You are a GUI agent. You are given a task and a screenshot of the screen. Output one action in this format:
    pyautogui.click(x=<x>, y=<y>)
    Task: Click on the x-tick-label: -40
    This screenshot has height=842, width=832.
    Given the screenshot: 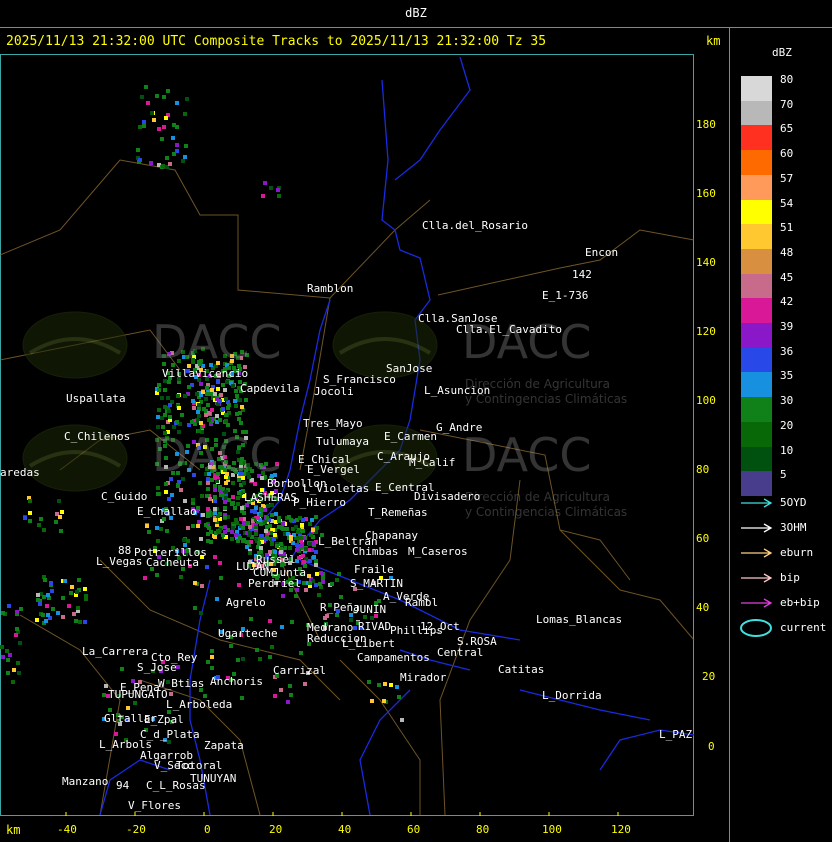 What is the action you would take?
    pyautogui.click(x=67, y=829)
    